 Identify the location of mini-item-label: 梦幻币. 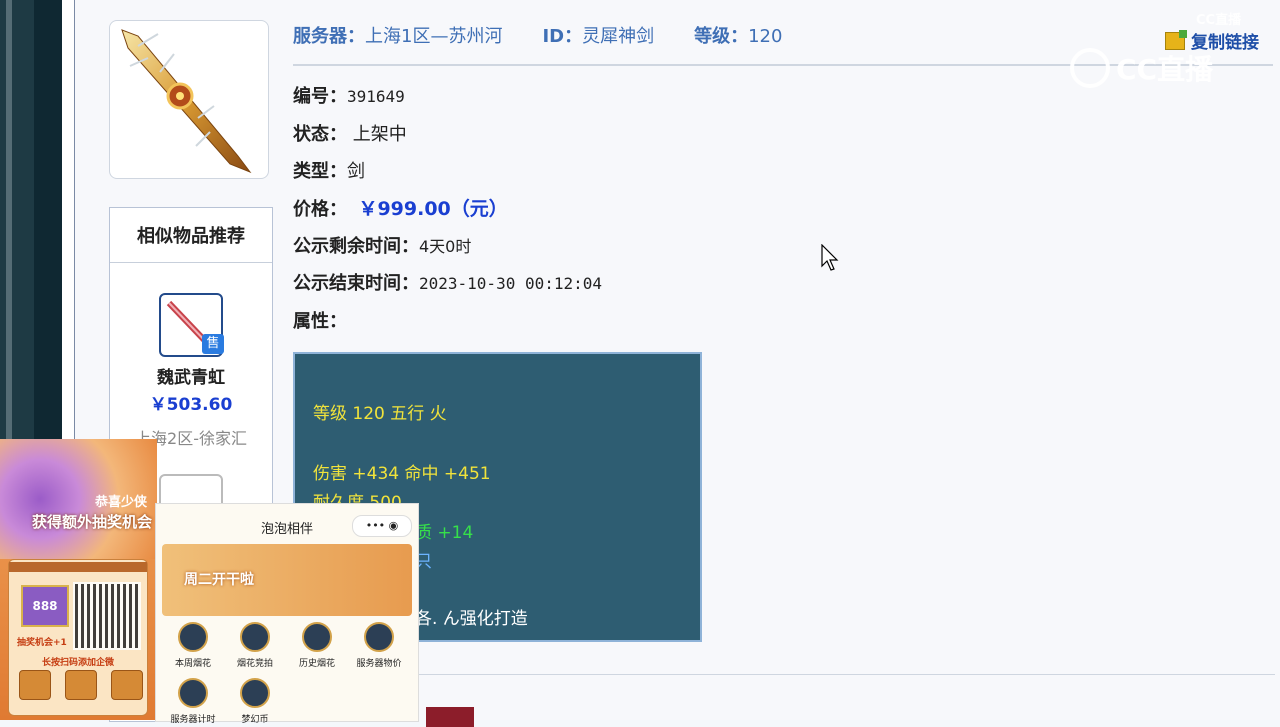
(255, 720).